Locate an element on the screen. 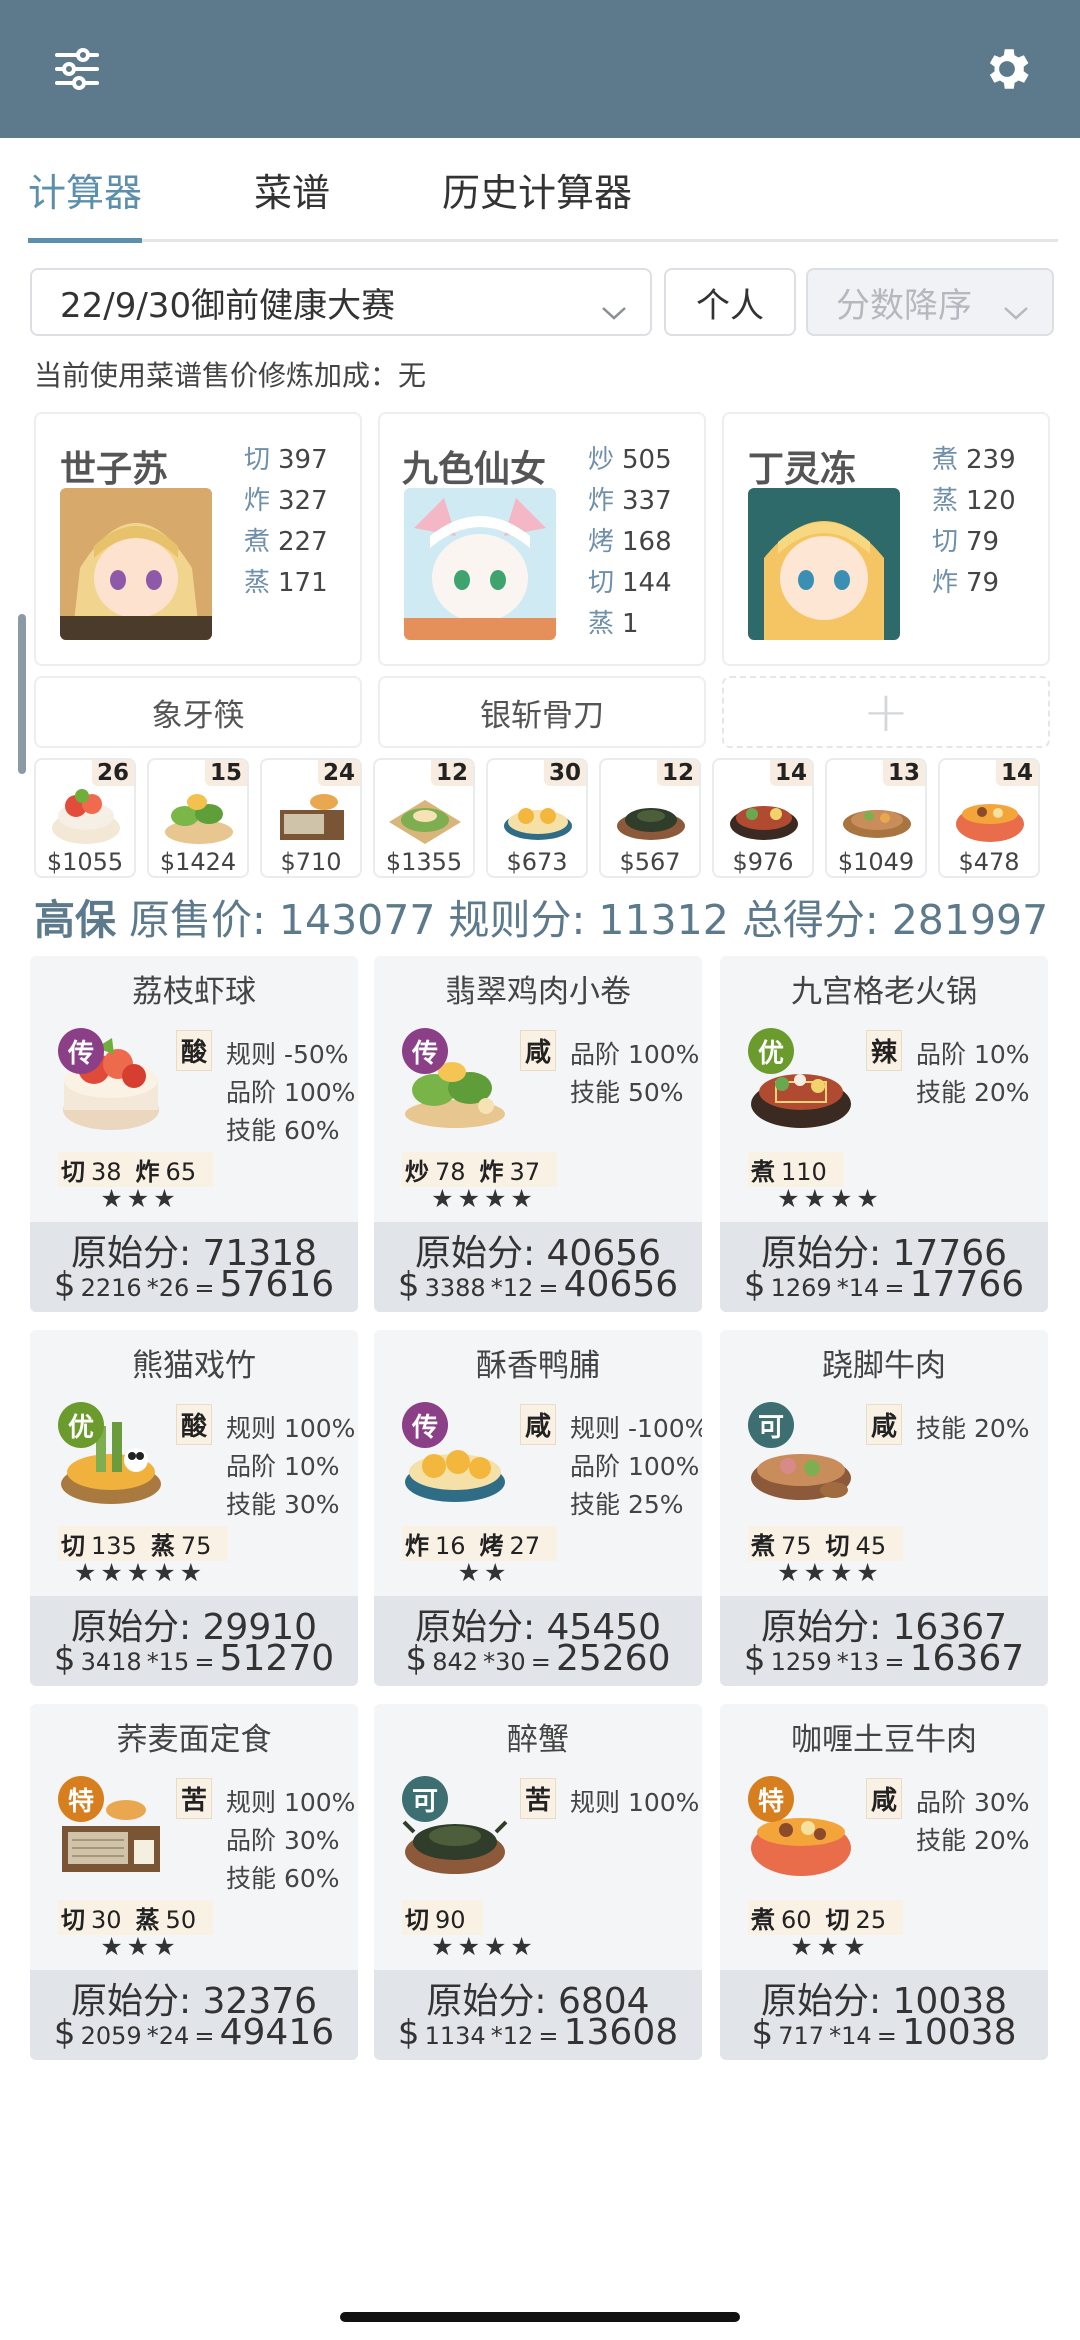 The width and height of the screenshot is (1080, 2340). requirement-value: 75 is located at coordinates (196, 1546).